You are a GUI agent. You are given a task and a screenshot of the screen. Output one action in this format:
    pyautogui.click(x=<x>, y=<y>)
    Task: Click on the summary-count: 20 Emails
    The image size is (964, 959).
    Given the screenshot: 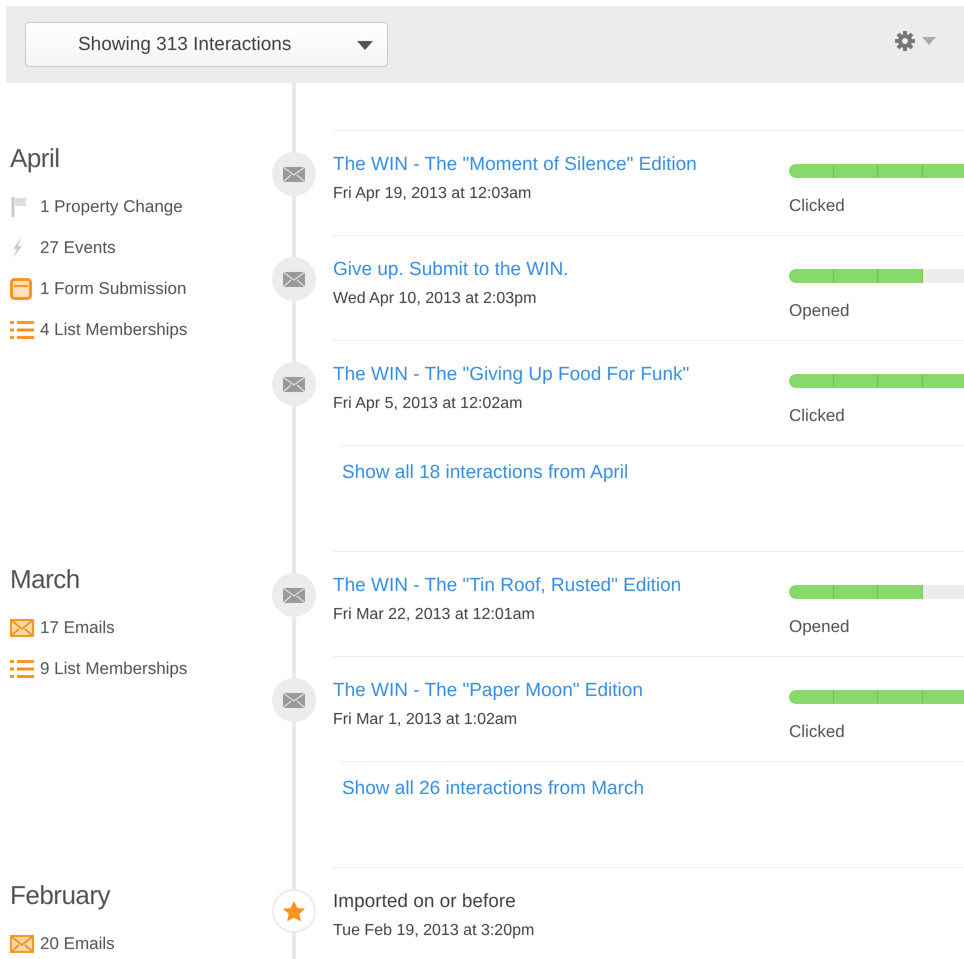 What is the action you would take?
    pyautogui.click(x=77, y=944)
    